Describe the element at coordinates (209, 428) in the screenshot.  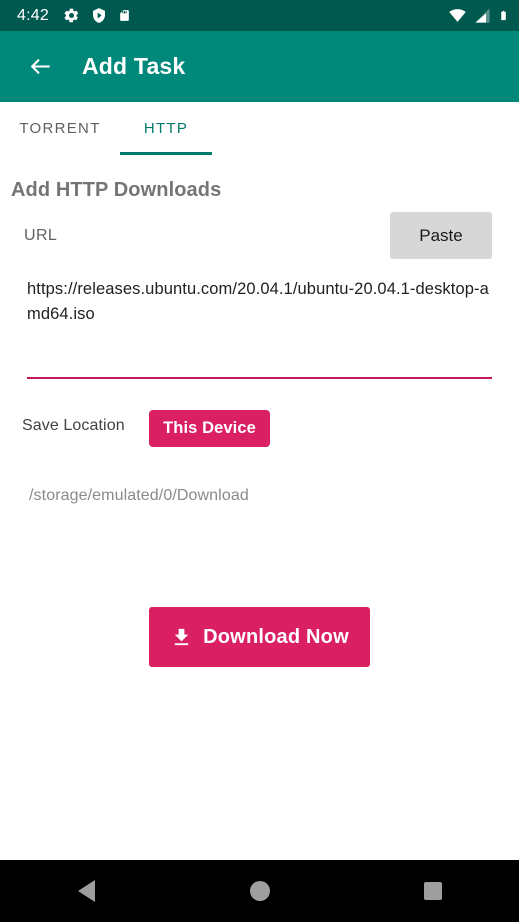
I see `this-device-button: This Device` at that location.